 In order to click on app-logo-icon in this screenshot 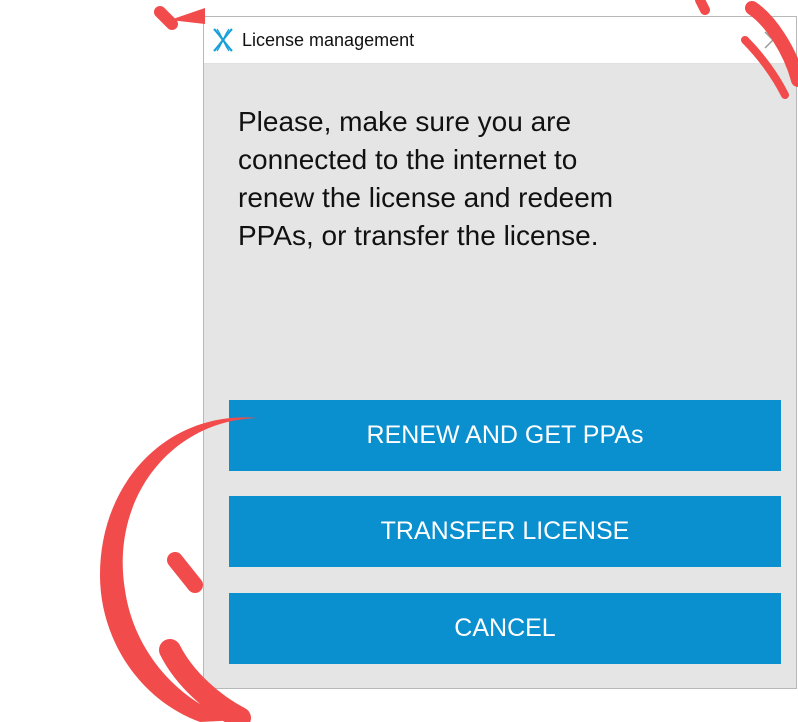, I will do `click(223, 40)`.